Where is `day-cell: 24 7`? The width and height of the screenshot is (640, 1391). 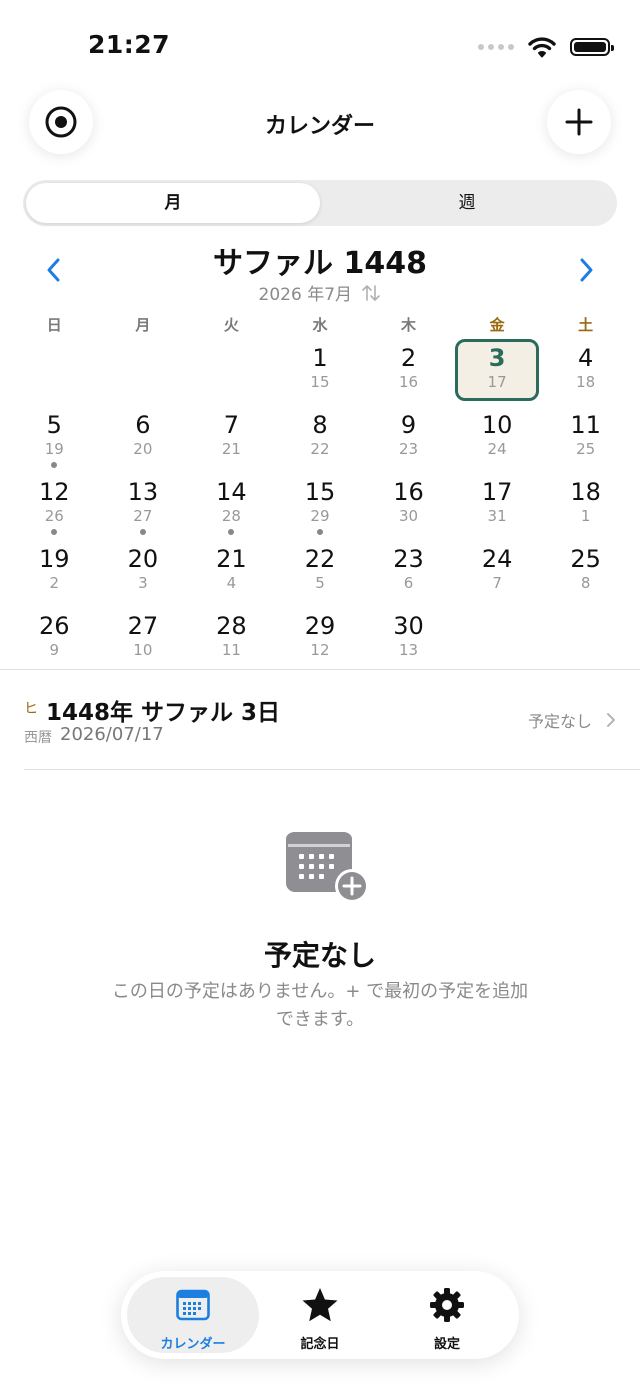
day-cell: 24 7 is located at coordinates (497, 574).